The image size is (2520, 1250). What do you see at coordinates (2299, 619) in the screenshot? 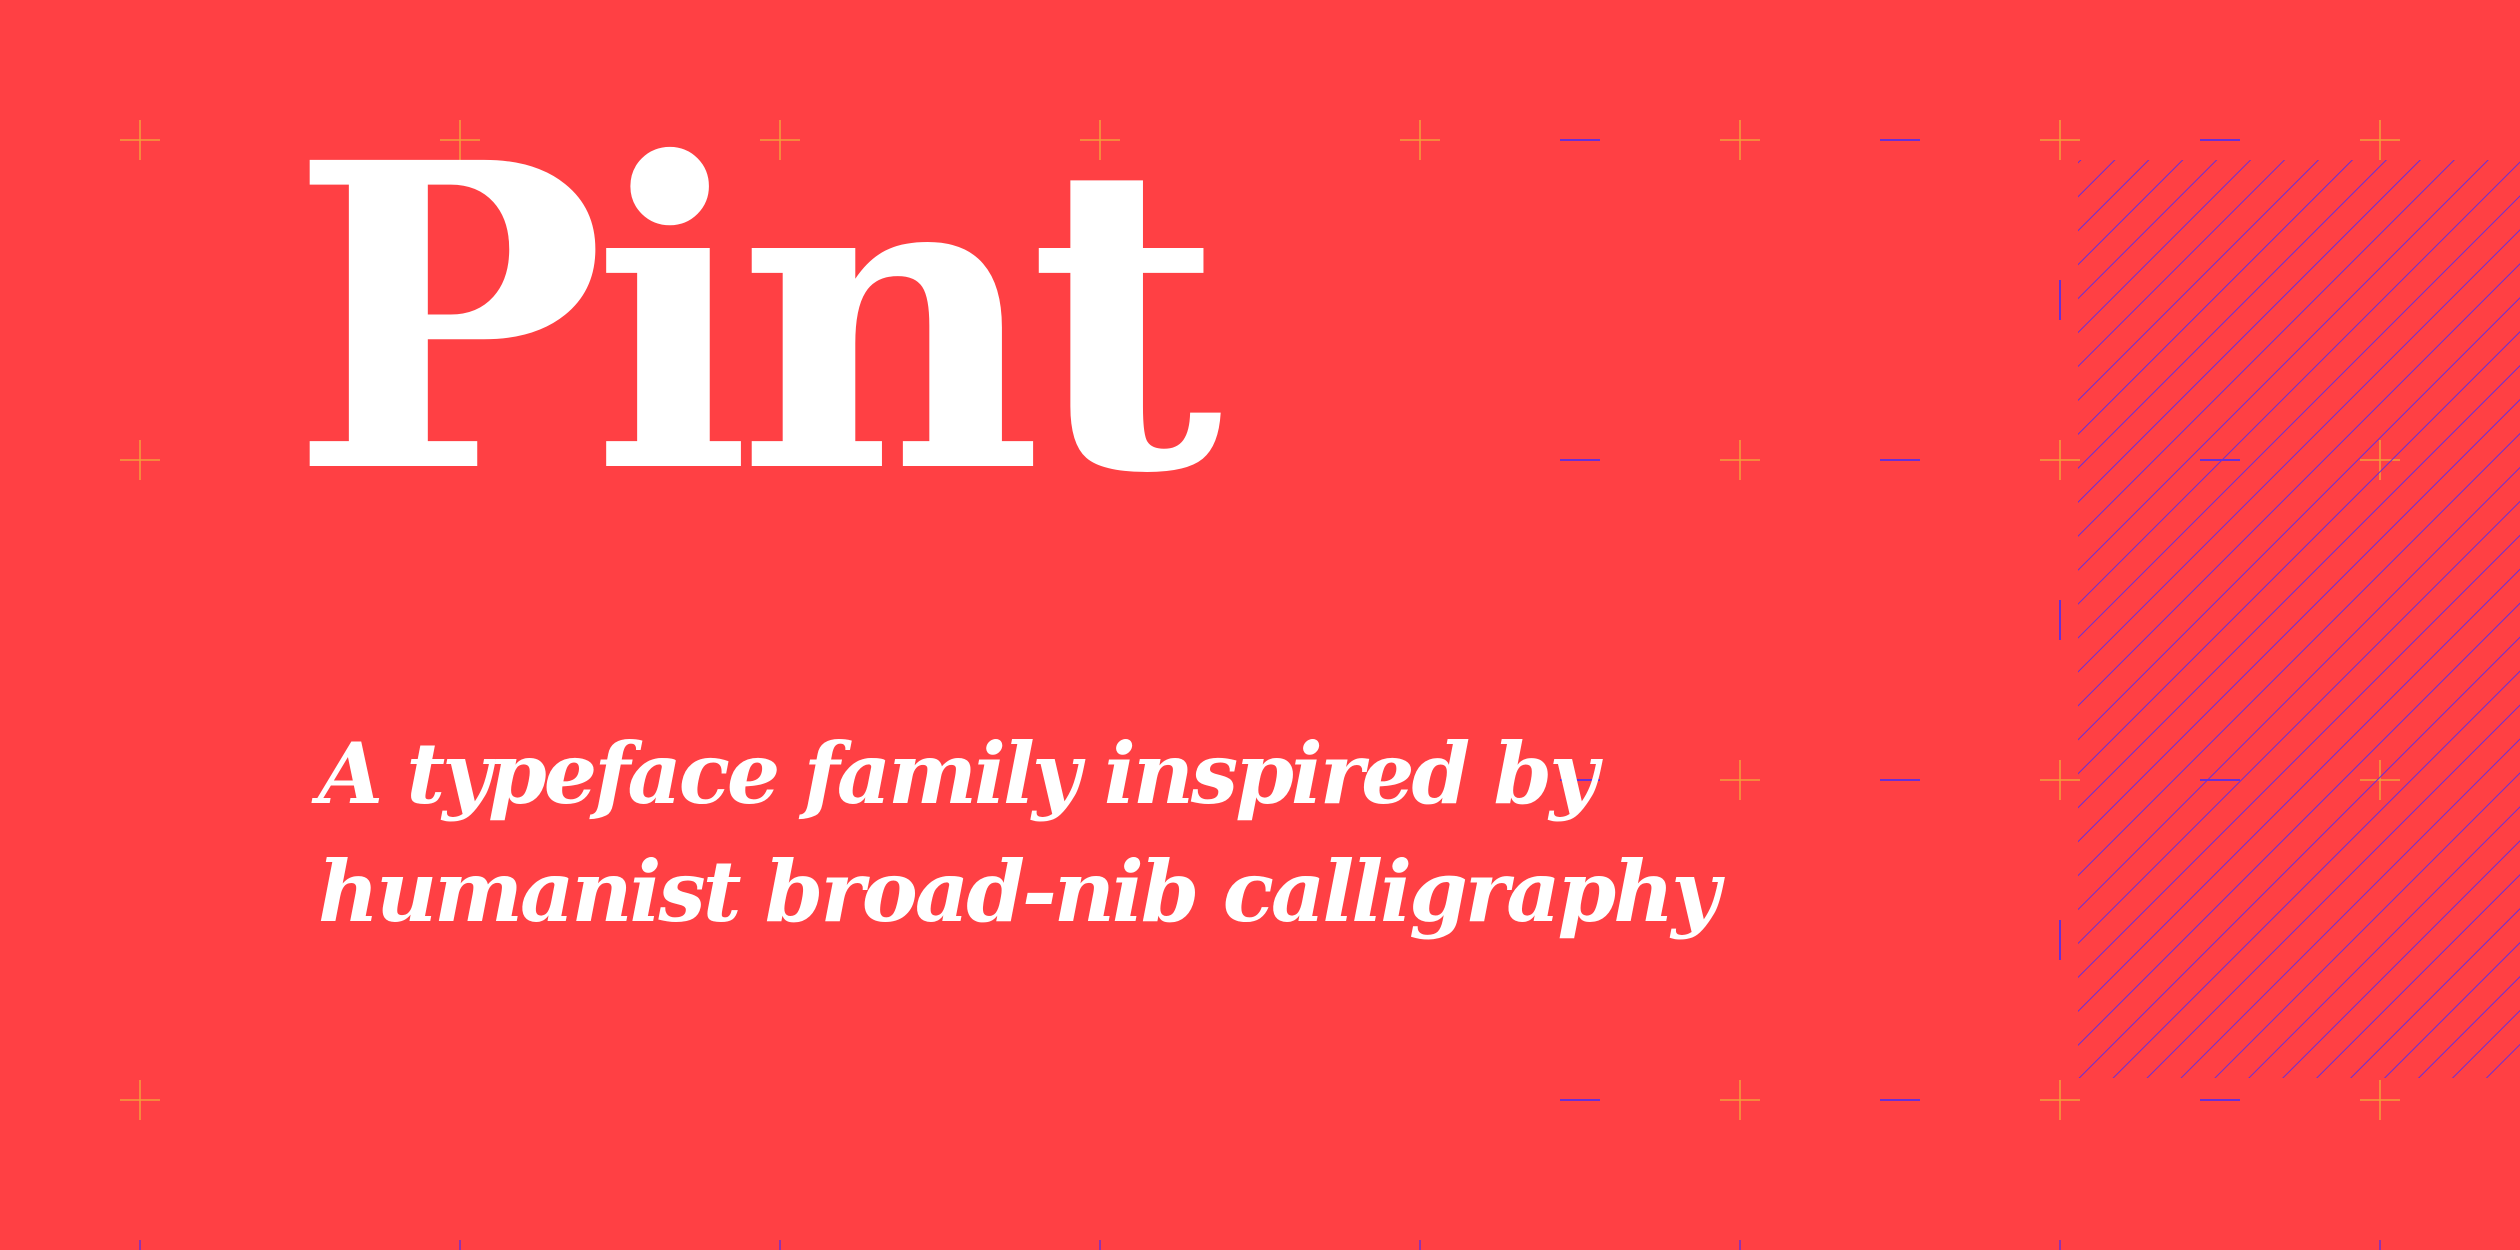
I see `hatch-pattern-panel` at bounding box center [2299, 619].